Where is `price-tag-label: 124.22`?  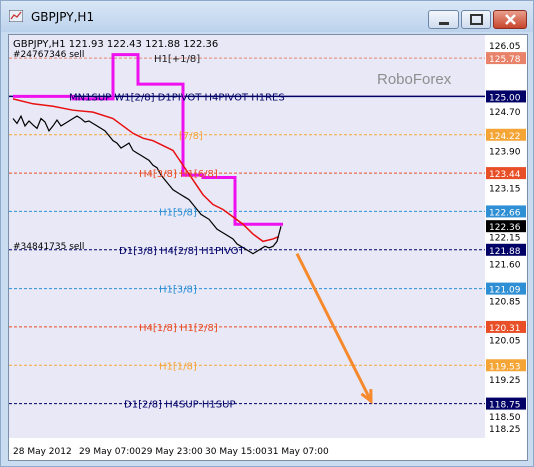 price-tag-label: 124.22 is located at coordinates (505, 137).